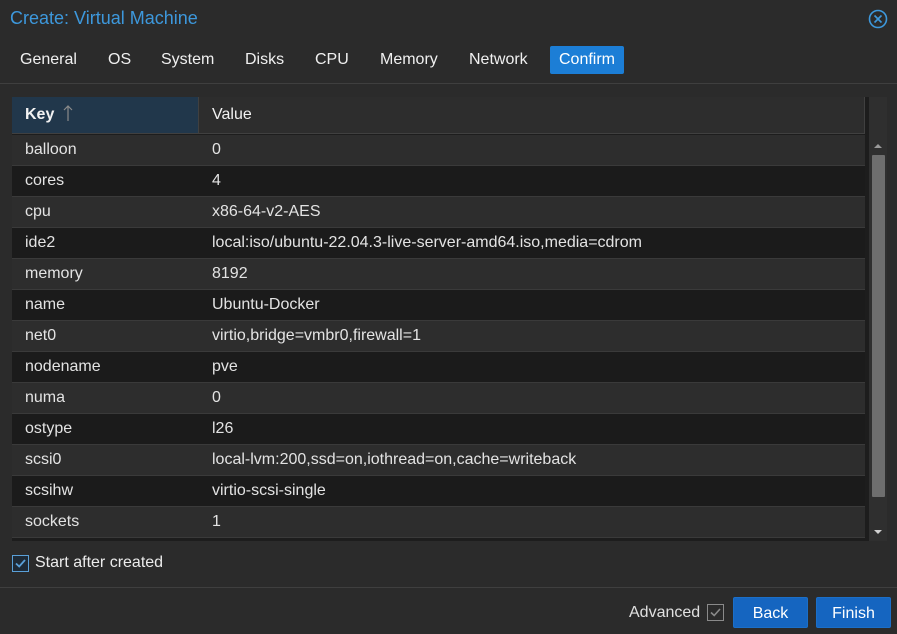 This screenshot has width=897, height=634. Describe the element at coordinates (448, 19) in the screenshot. I see `window-titlebar: Create: Virtual Machine` at that location.